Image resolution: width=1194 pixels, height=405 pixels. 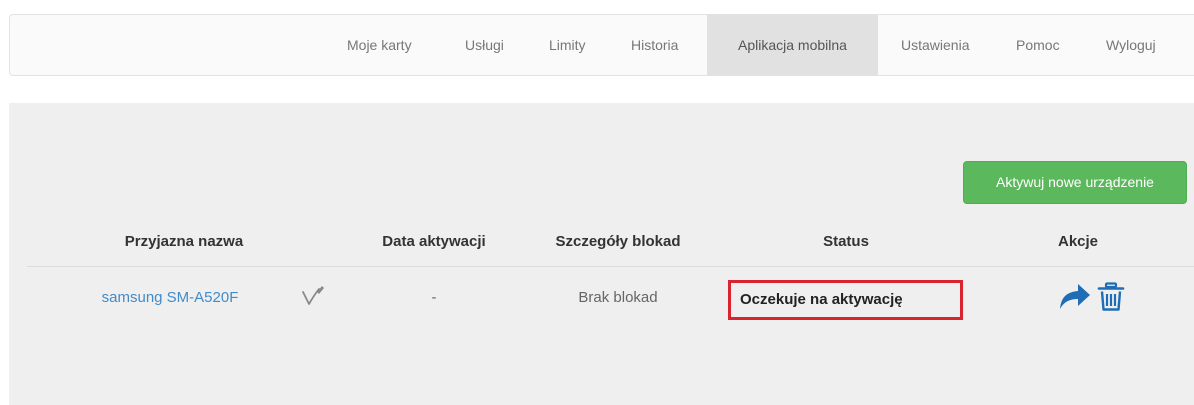 I want to click on table-header-divider, so click(x=610, y=266).